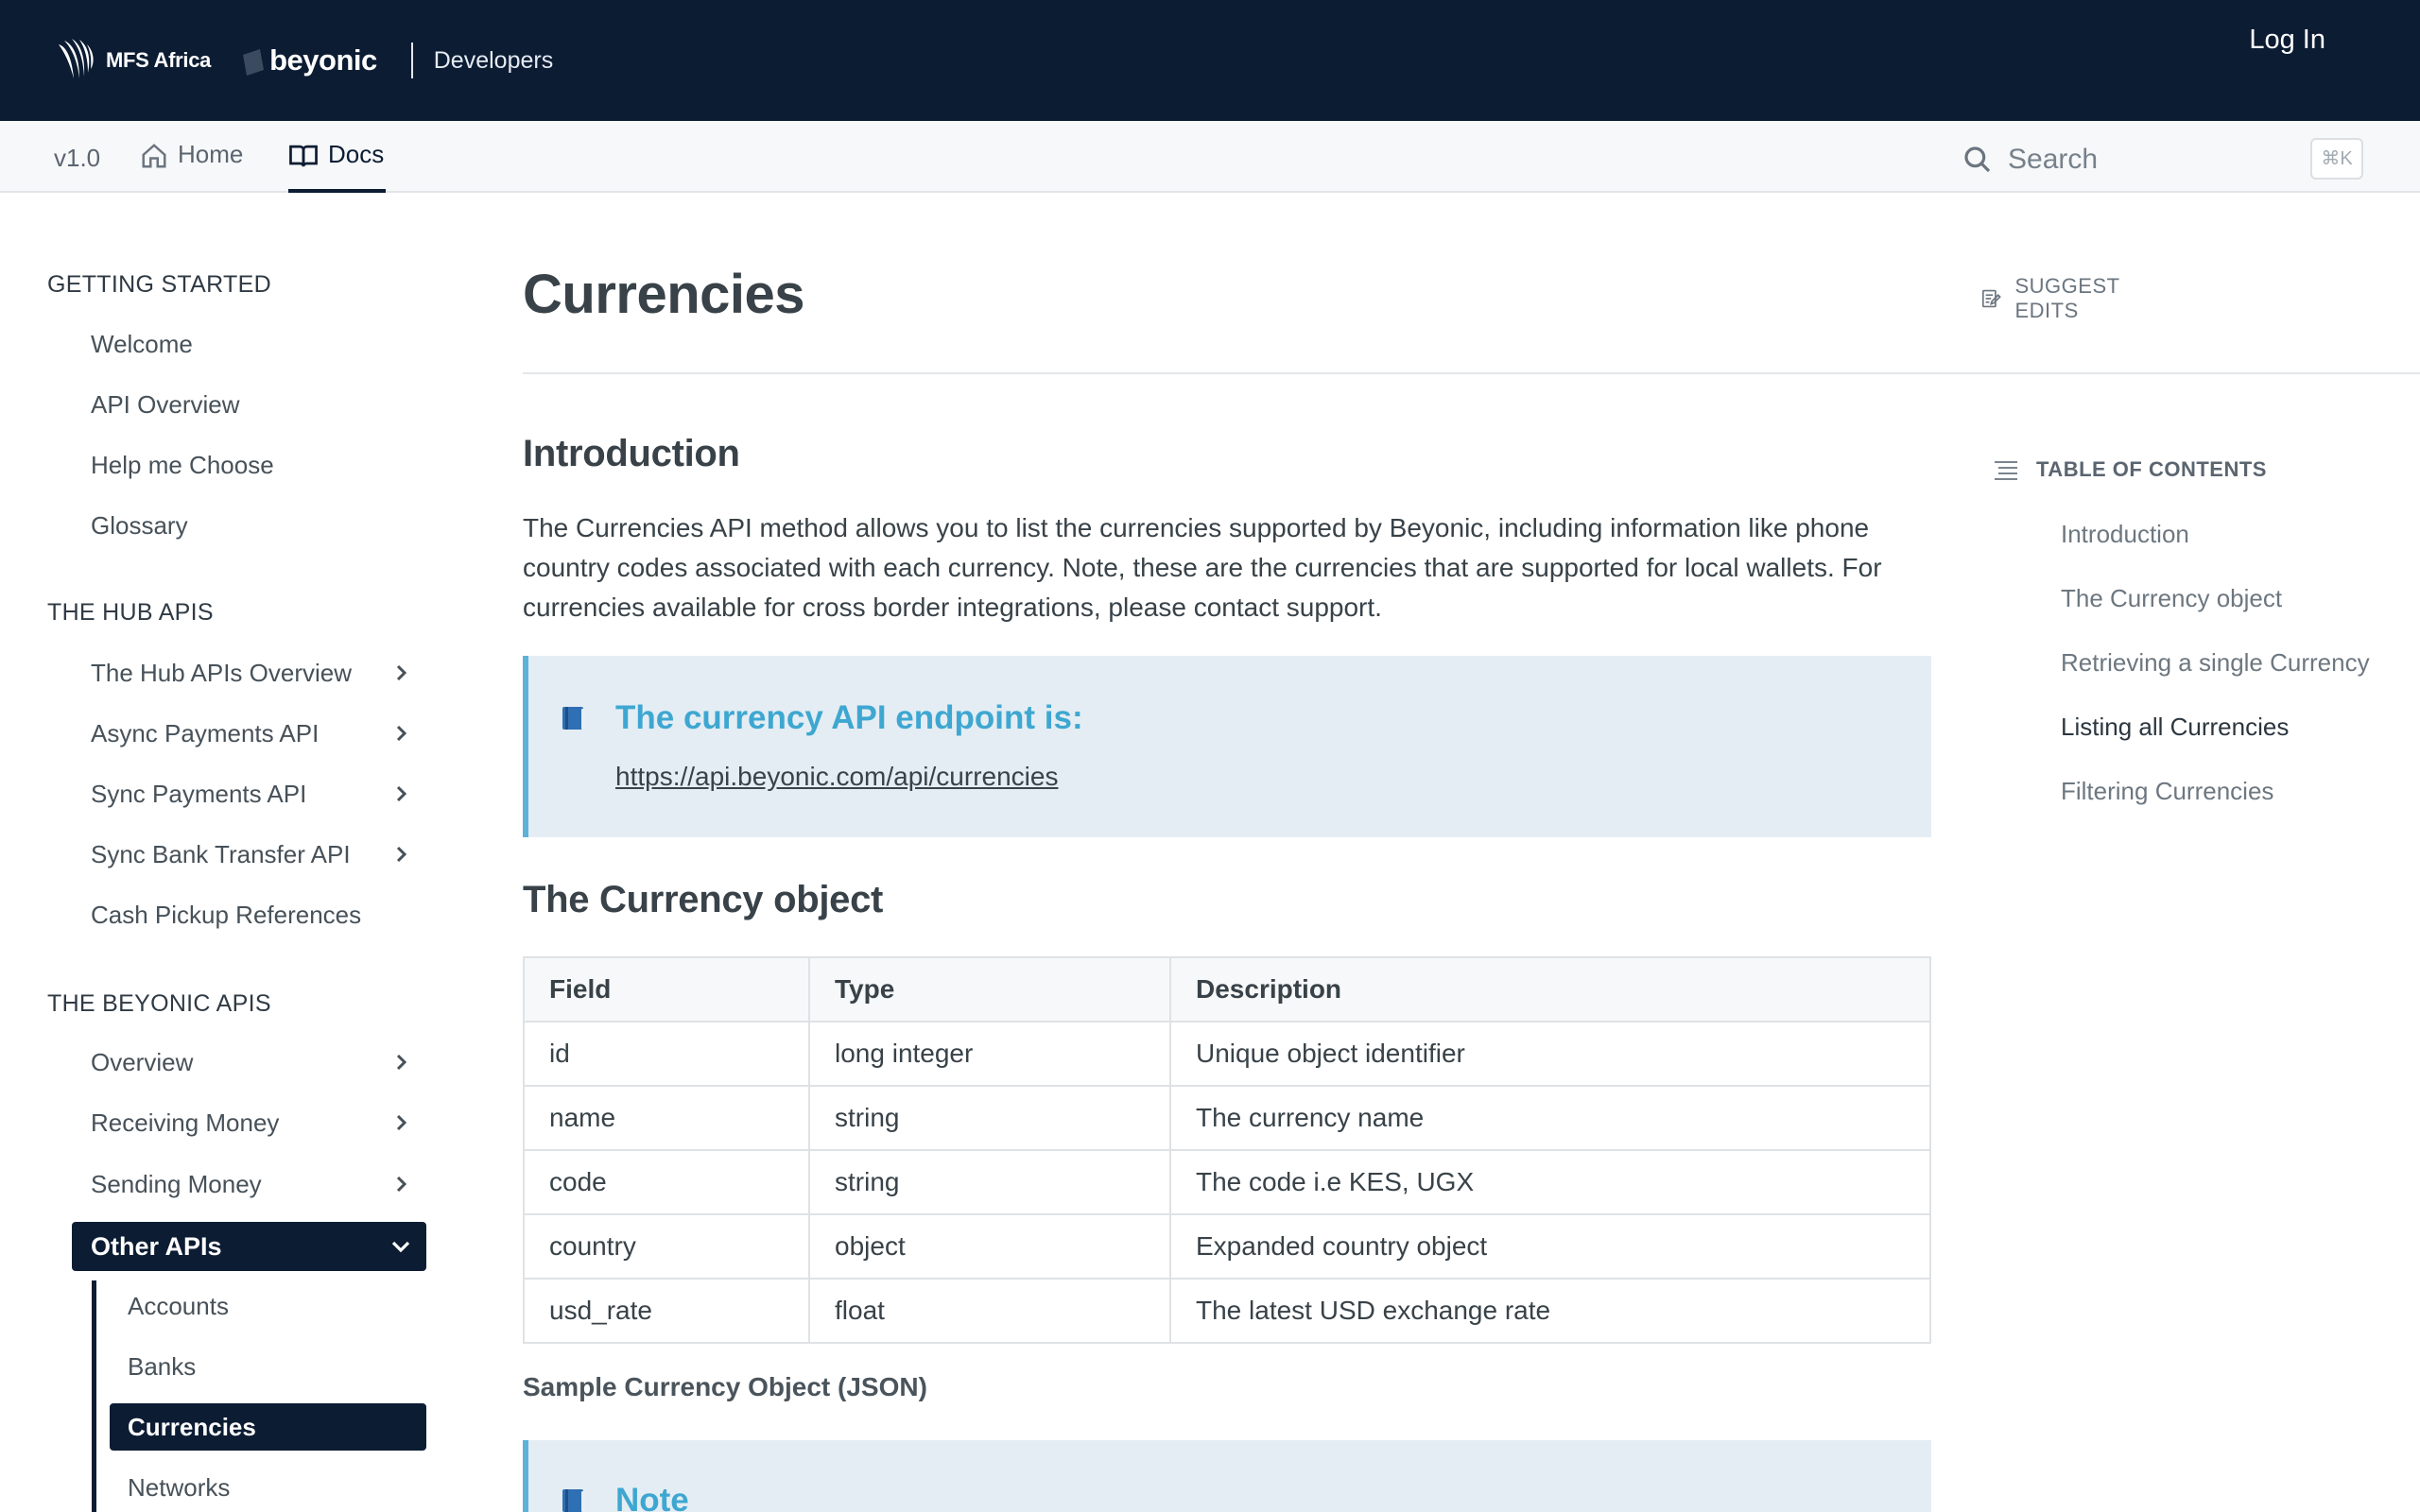  Describe the element at coordinates (323, 60) in the screenshot. I see `brand-beyonic-text: beyonic` at that location.